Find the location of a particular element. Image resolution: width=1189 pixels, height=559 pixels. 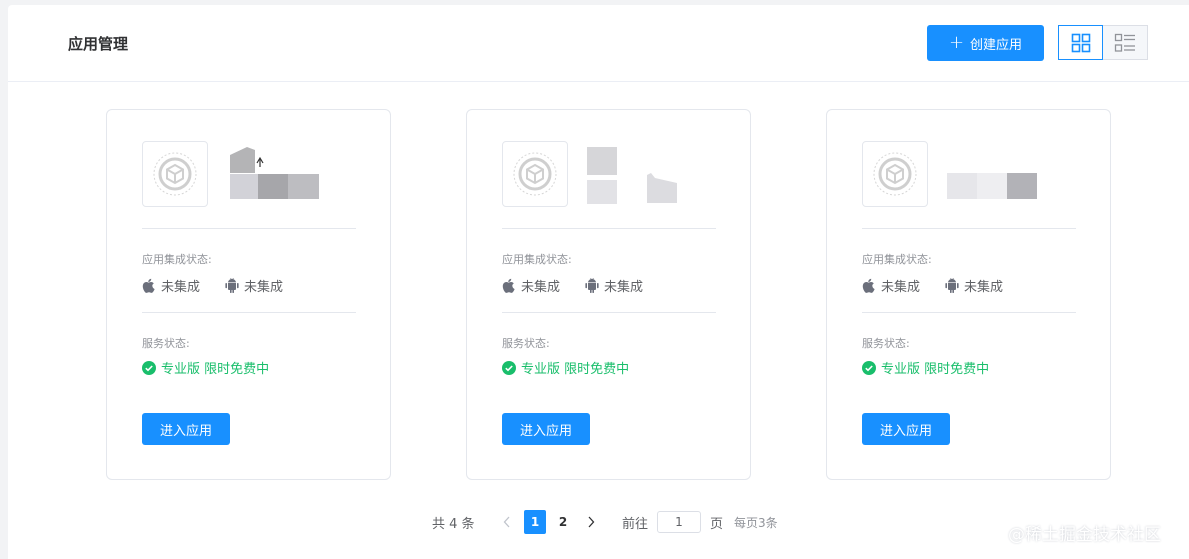

prev-page-button is located at coordinates (507, 522).